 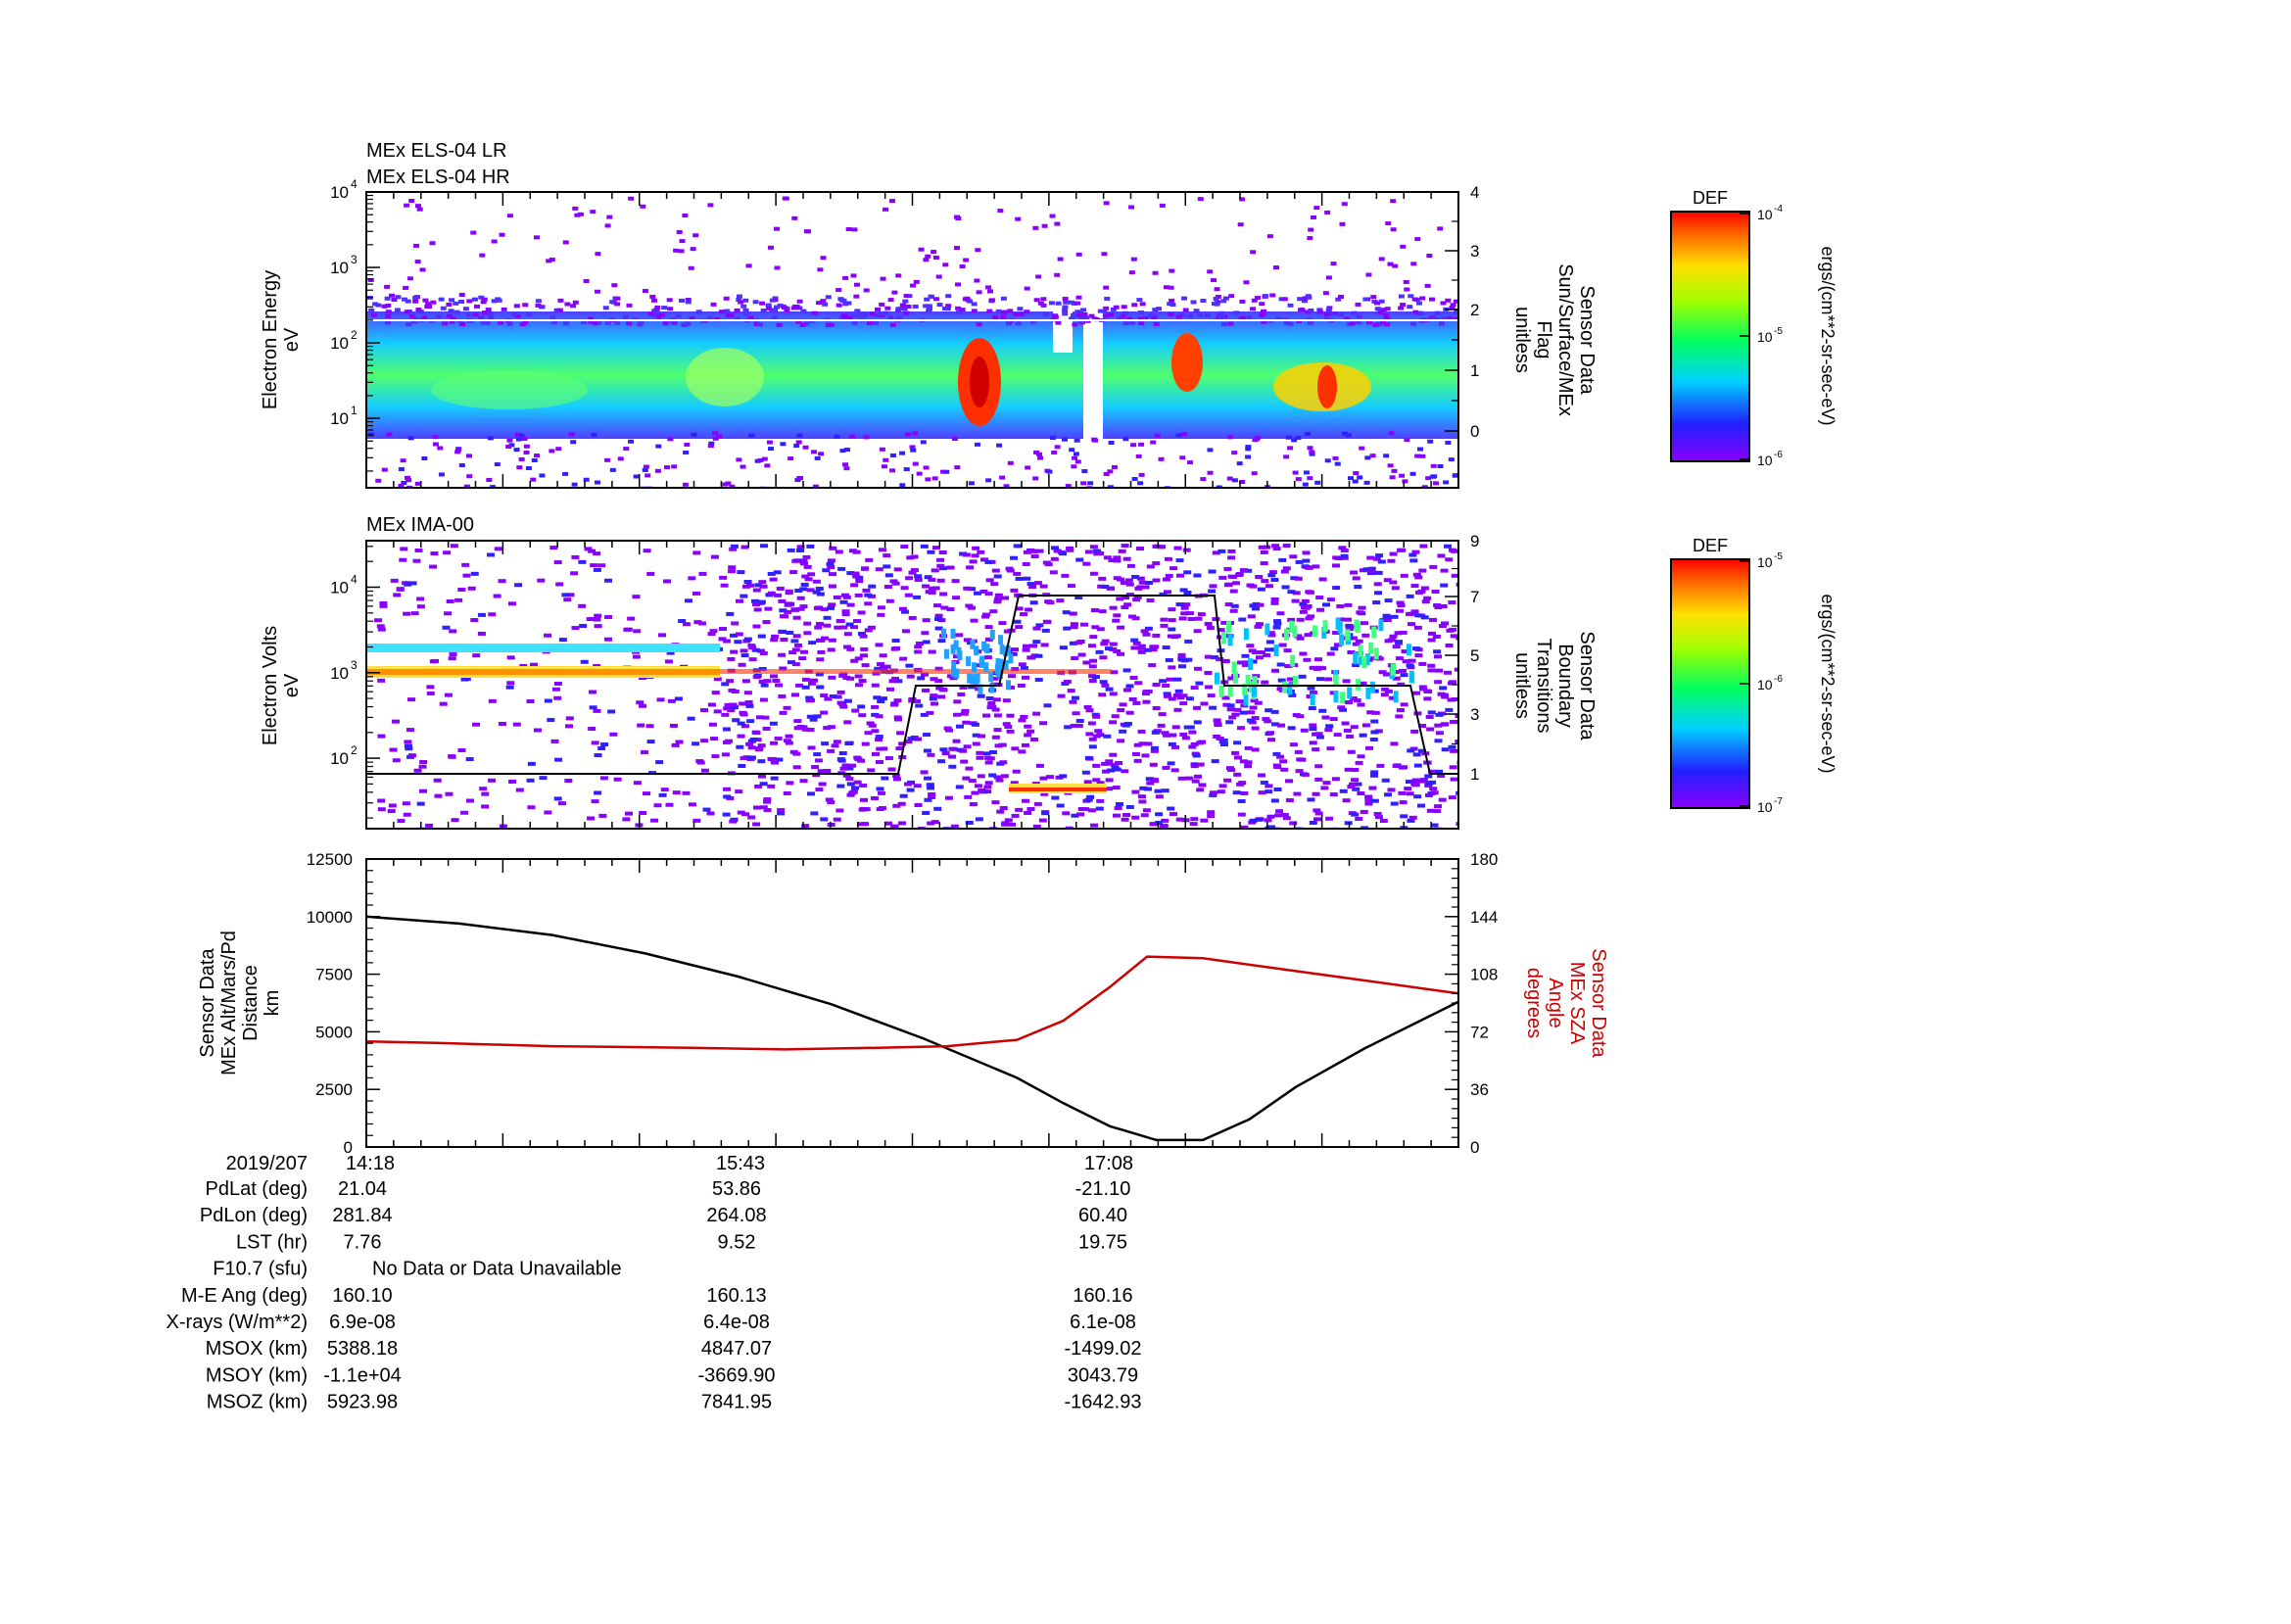 What do you see at coordinates (1474, 370) in the screenshot?
I see `panel1-right-tick-label: 1` at bounding box center [1474, 370].